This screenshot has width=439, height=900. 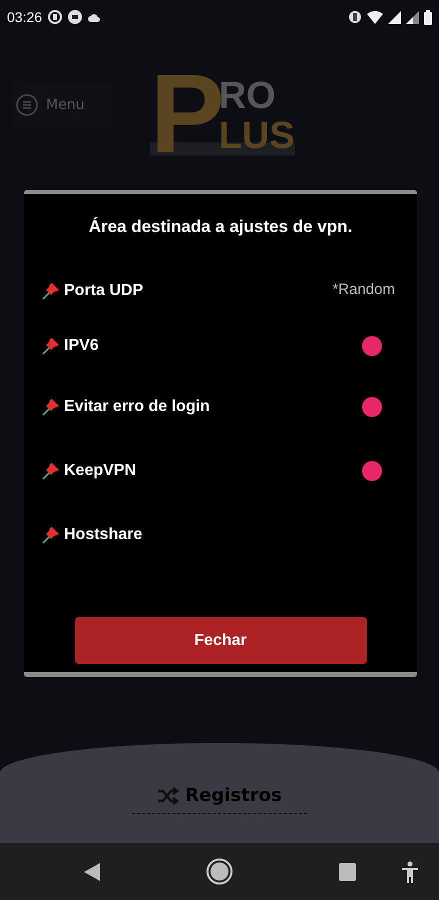 What do you see at coordinates (81, 346) in the screenshot?
I see `setting-label: IPV6` at bounding box center [81, 346].